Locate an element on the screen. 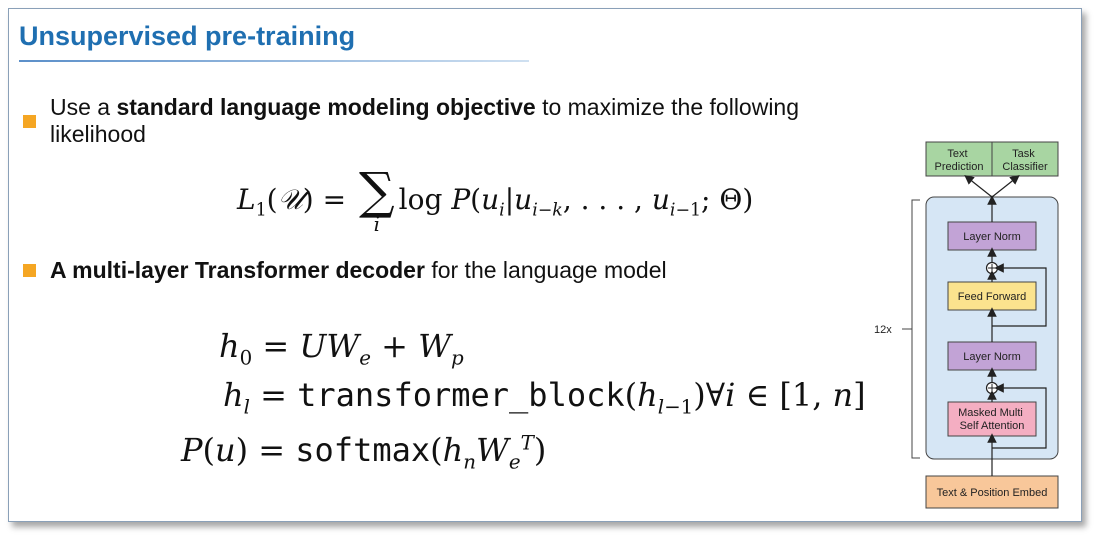 This screenshot has height=539, width=1095. feed-forward-label: Feed Forward is located at coordinates (992, 297).